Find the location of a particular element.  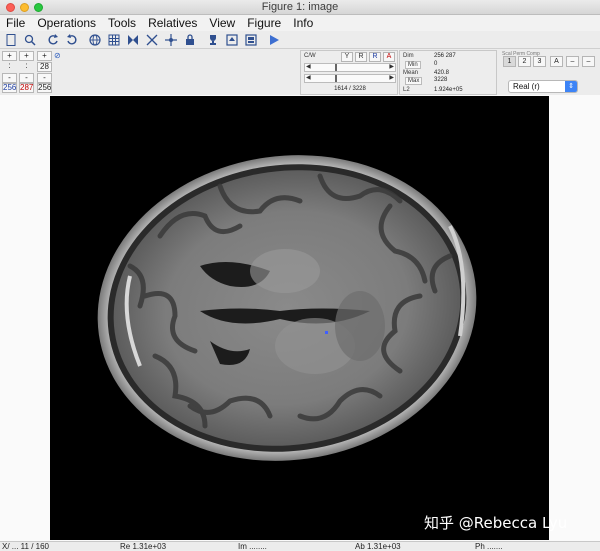

menu-operations: Operations is located at coordinates (66, 23).